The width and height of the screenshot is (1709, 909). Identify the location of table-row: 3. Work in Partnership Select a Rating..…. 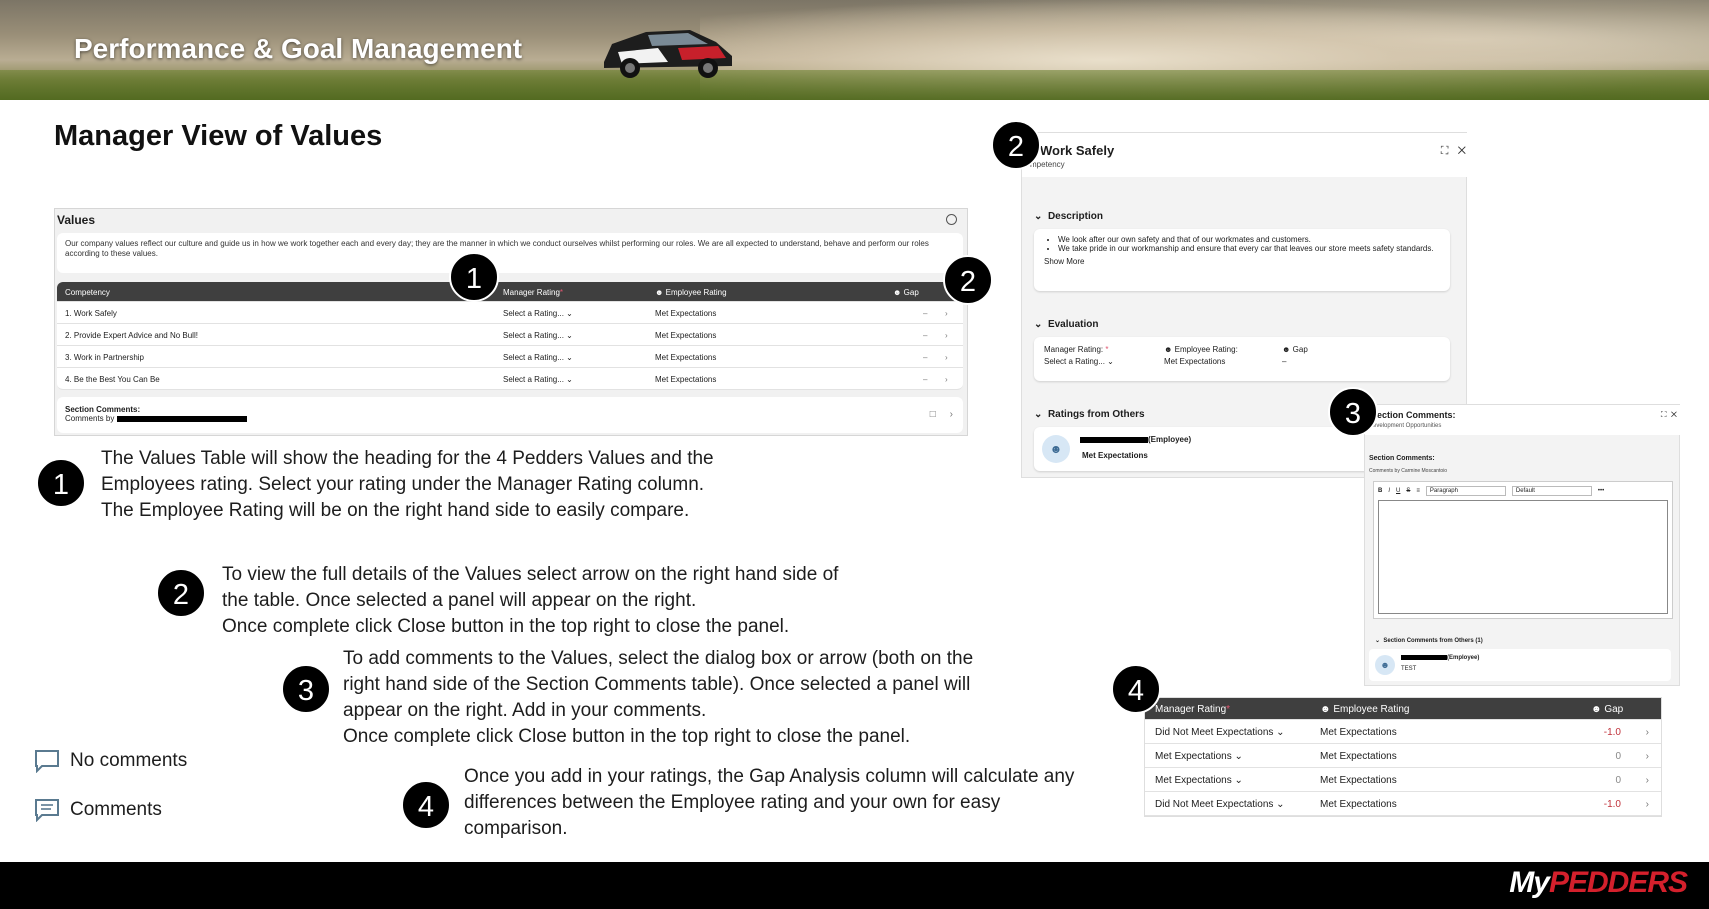
(510, 357).